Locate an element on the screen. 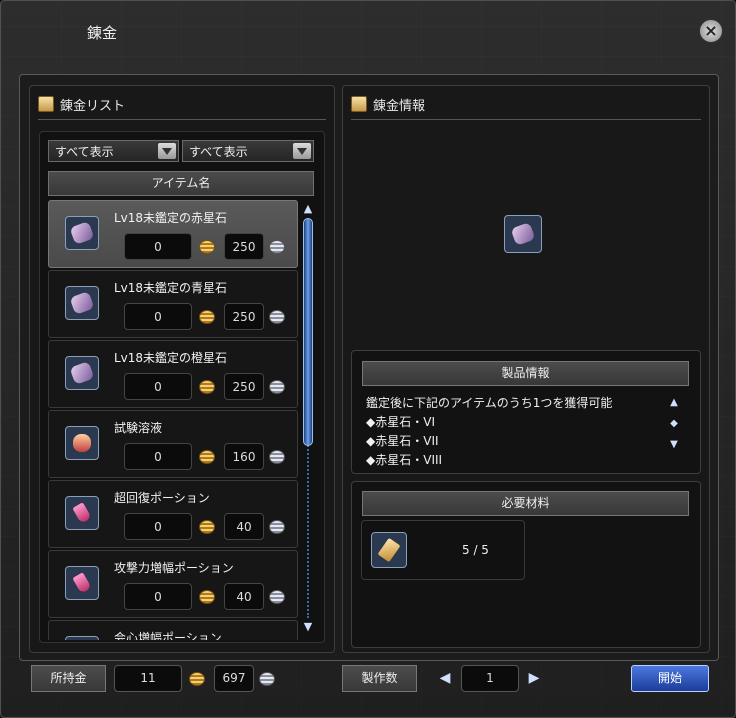 Image resolution: width=736 pixels, height=718 pixels. flask-icon is located at coordinates (82, 443).